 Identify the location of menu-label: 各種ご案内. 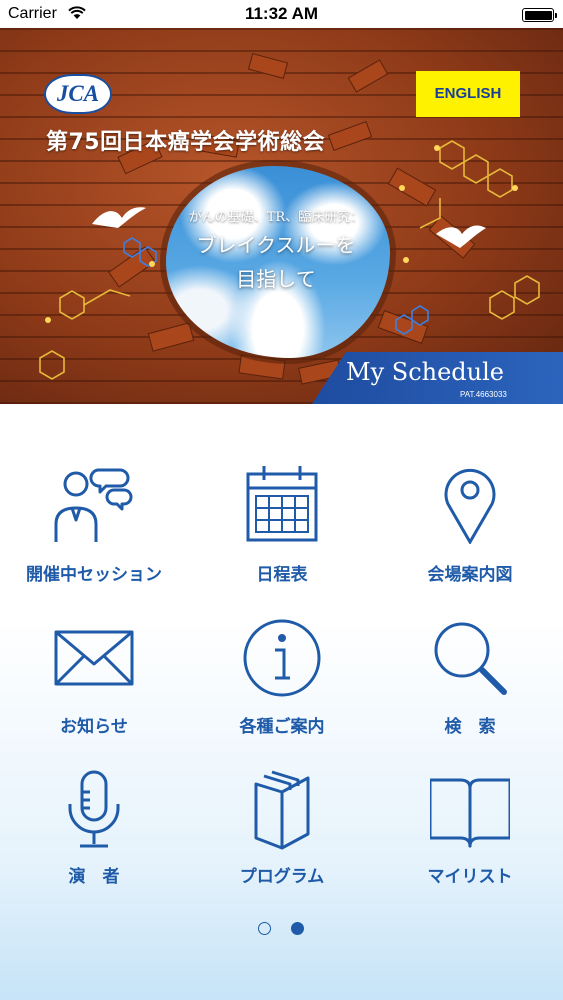
(282, 727).